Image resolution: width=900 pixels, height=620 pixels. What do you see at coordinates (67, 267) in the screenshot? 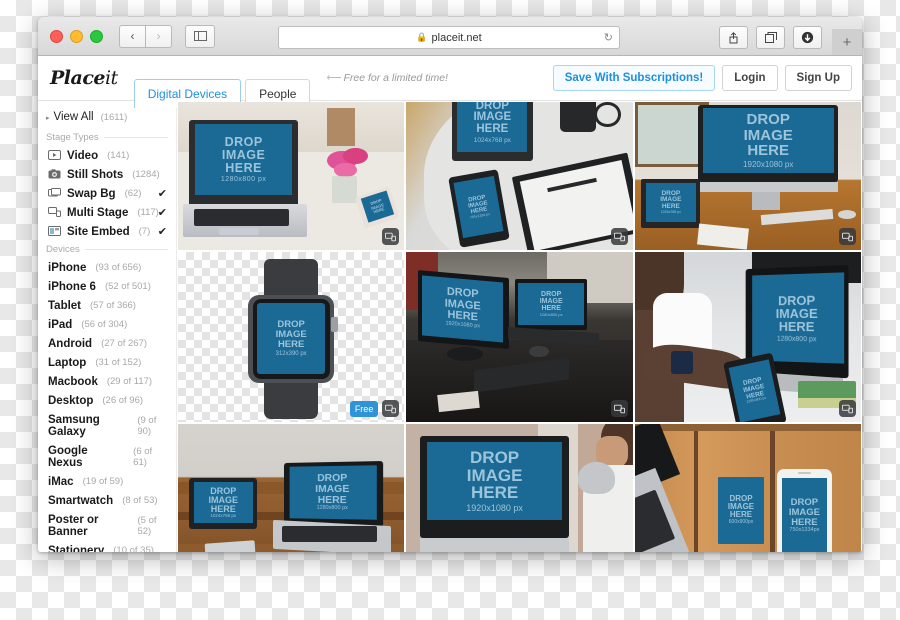
I see `sidebar-label: iPhone` at bounding box center [67, 267].